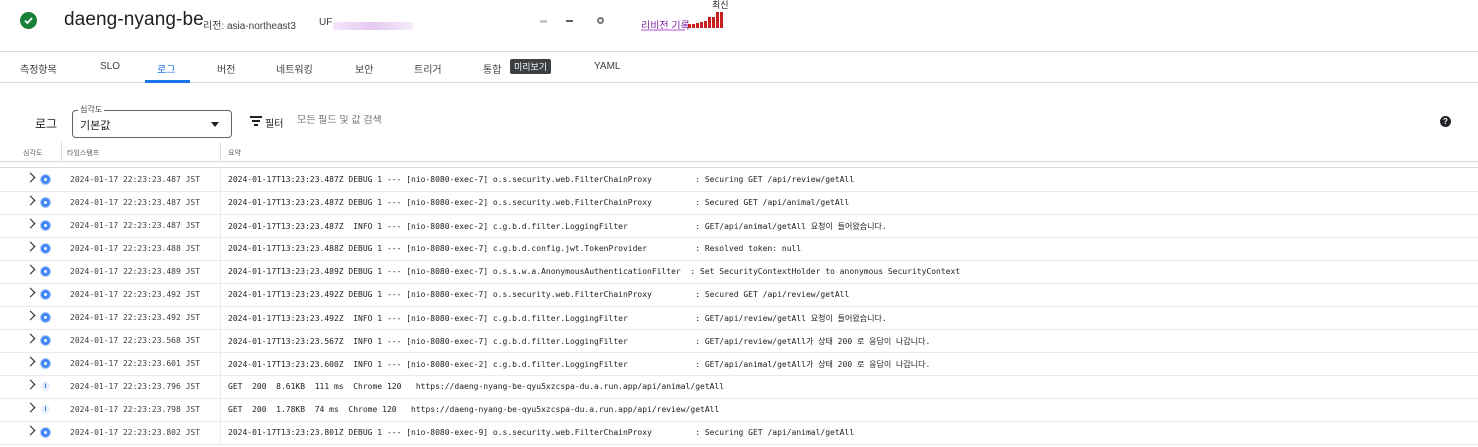  Describe the element at coordinates (720, 5) in the screenshot. I see `latest-label: 최신` at that location.